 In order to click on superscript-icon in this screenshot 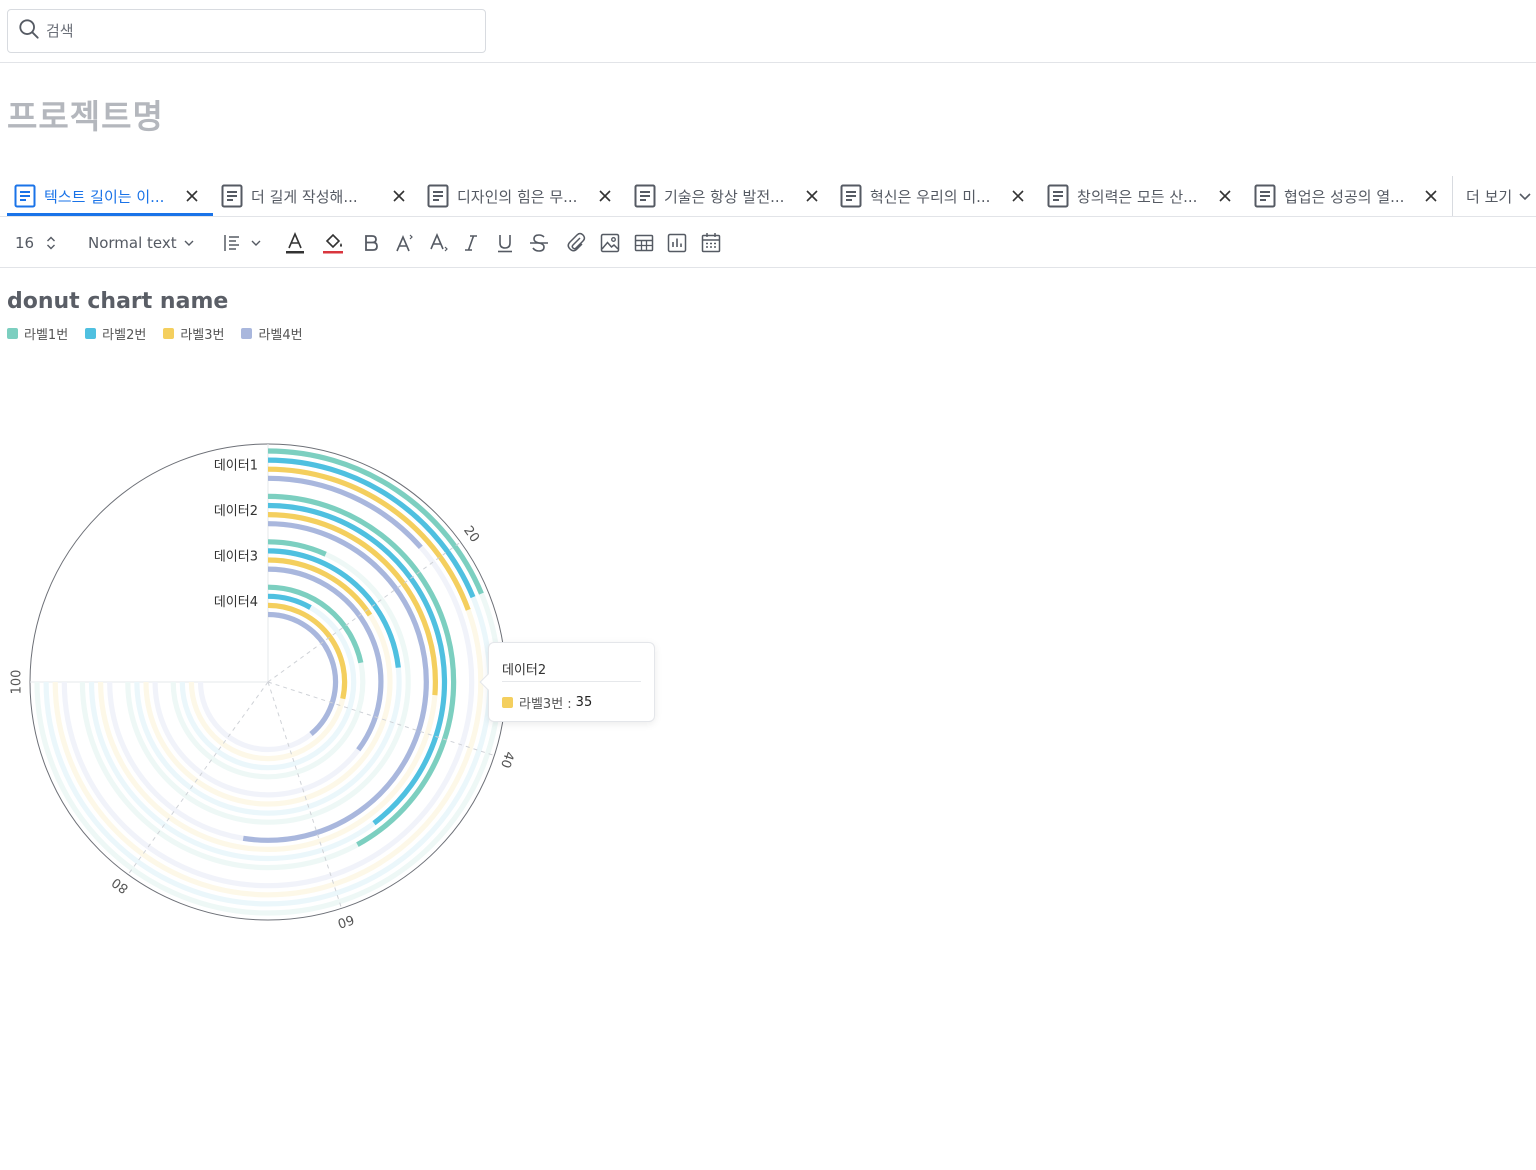, I will do `click(404, 243)`.